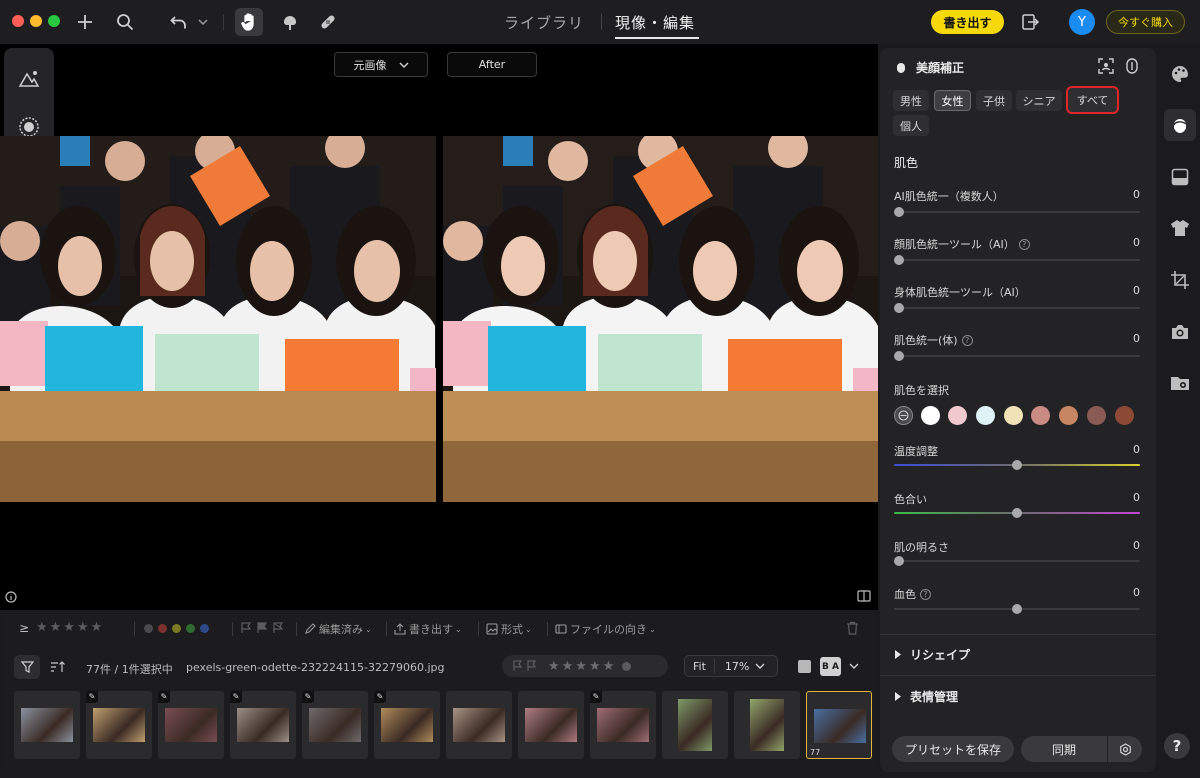 The width and height of the screenshot is (1200, 778). Describe the element at coordinates (204, 628) in the screenshot. I see `color-label-blue` at that location.